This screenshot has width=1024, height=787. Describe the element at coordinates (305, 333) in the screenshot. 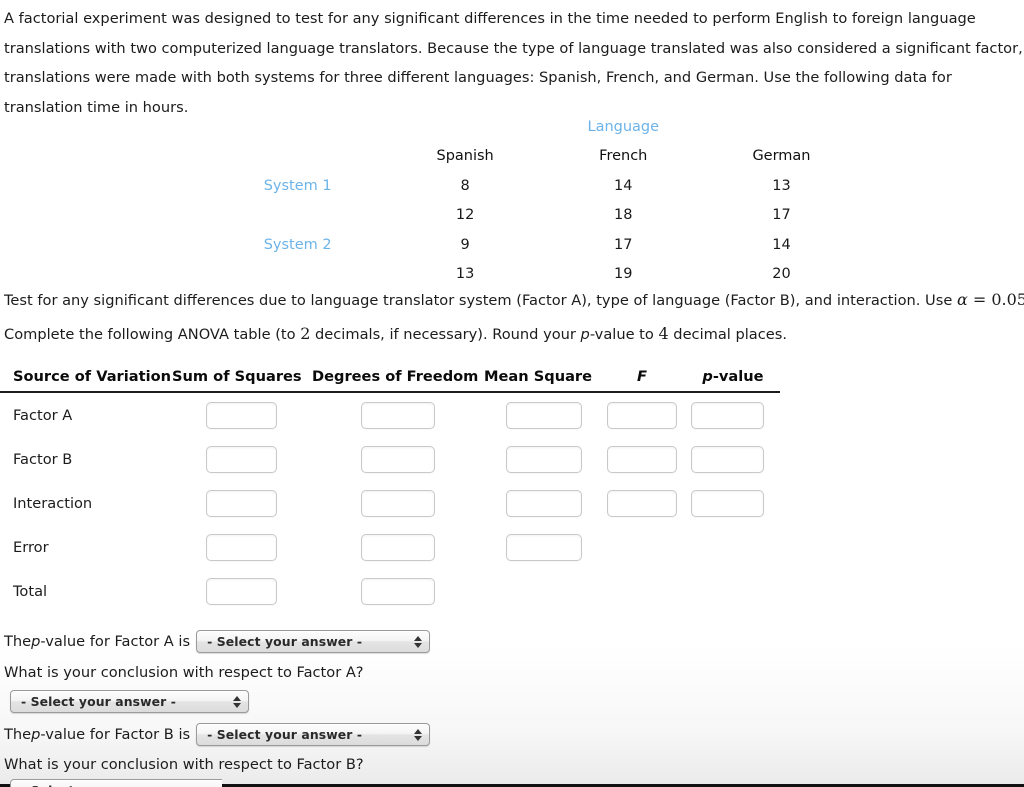

I see `decimals-count: 2` at that location.